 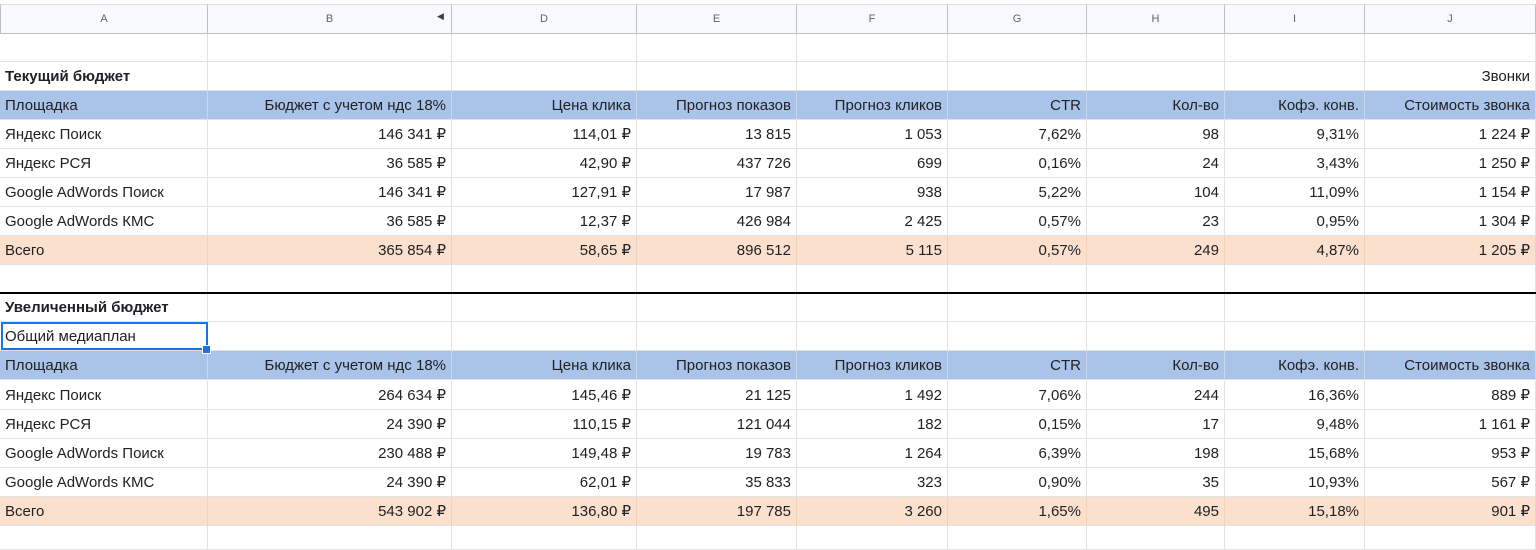 I want to click on table-cell: Google AdWords Поиск, so click(x=104, y=192).